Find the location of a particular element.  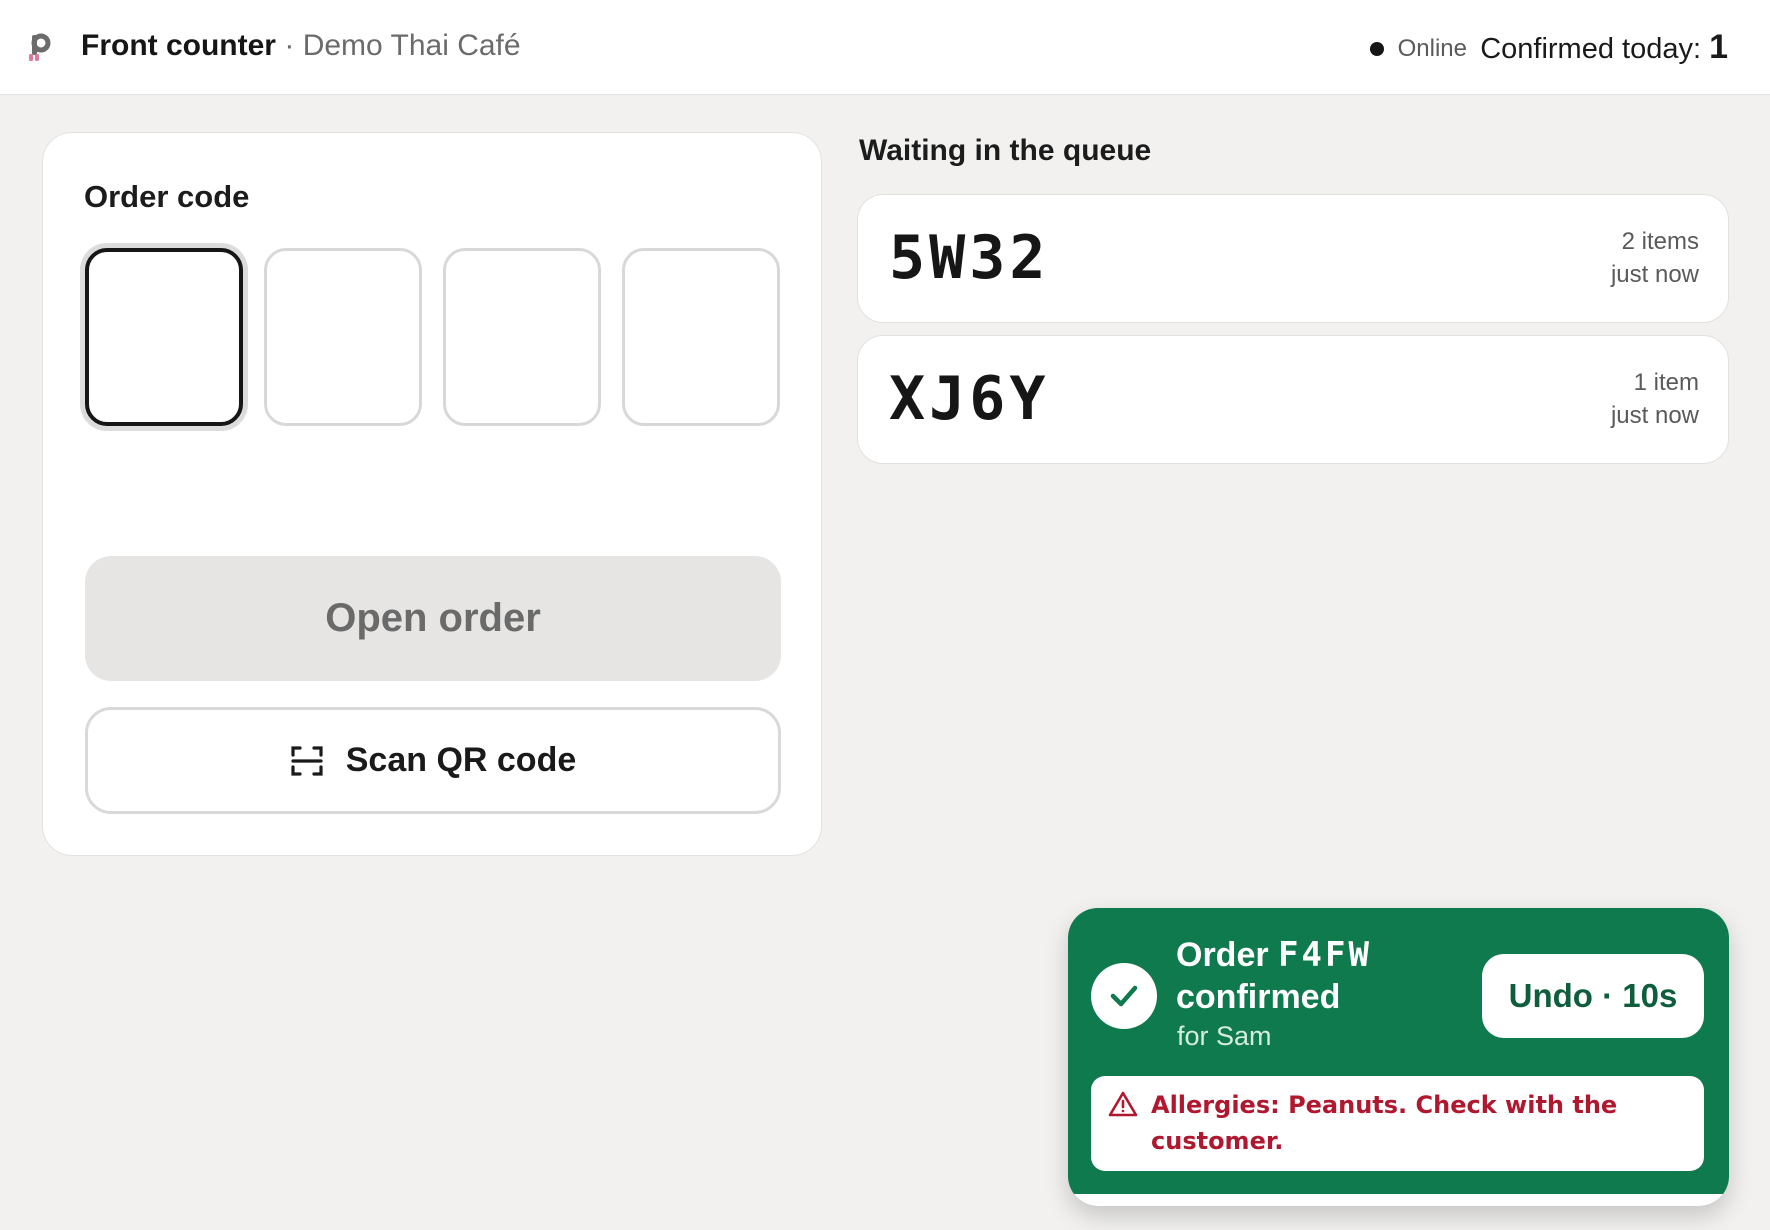

connection-status: Online is located at coordinates (1418, 49).